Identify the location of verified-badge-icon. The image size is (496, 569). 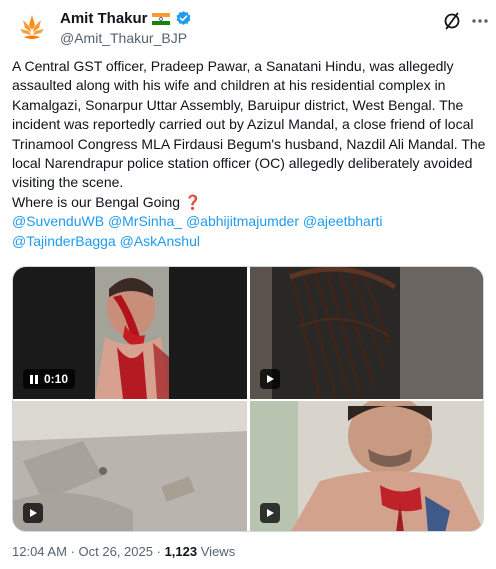
(183, 18).